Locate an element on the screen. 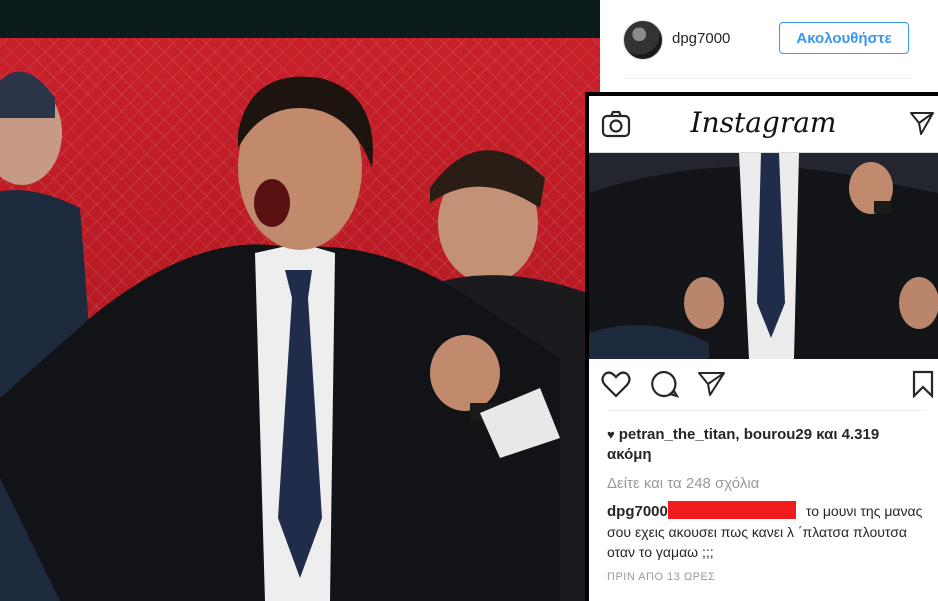 Image resolution: width=938 pixels, height=601 pixels. instagram-logo: Instagram is located at coordinates (763, 122).